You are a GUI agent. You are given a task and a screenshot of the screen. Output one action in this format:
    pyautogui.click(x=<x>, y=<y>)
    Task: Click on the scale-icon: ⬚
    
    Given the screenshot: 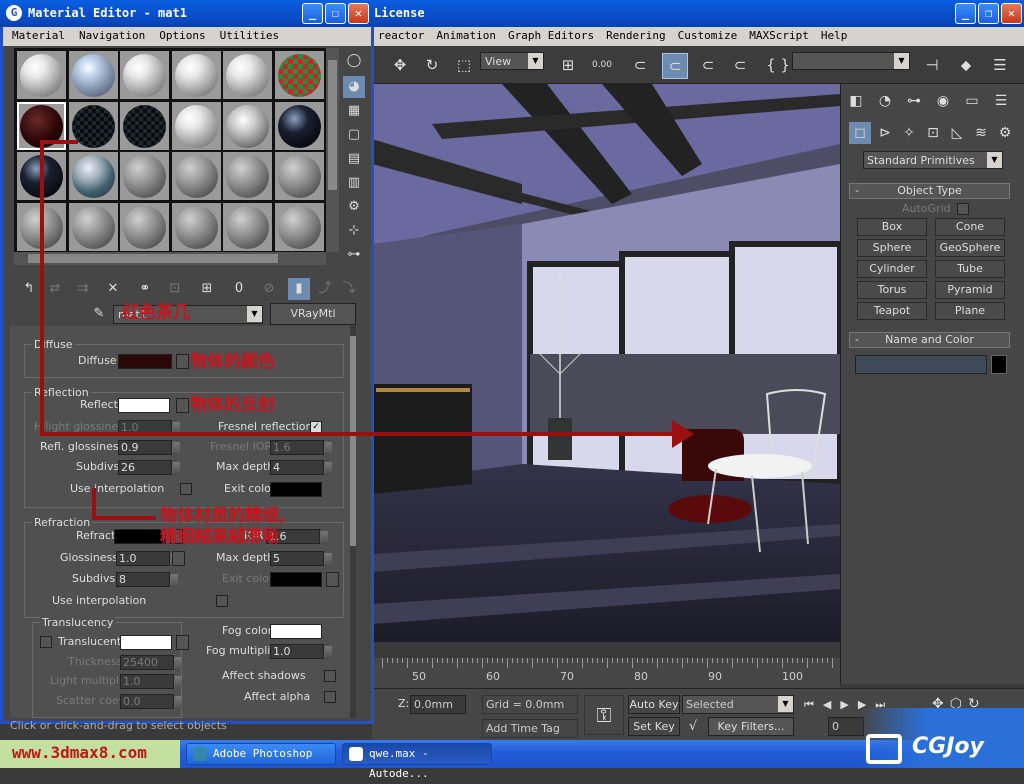 What is the action you would take?
    pyautogui.click(x=464, y=65)
    